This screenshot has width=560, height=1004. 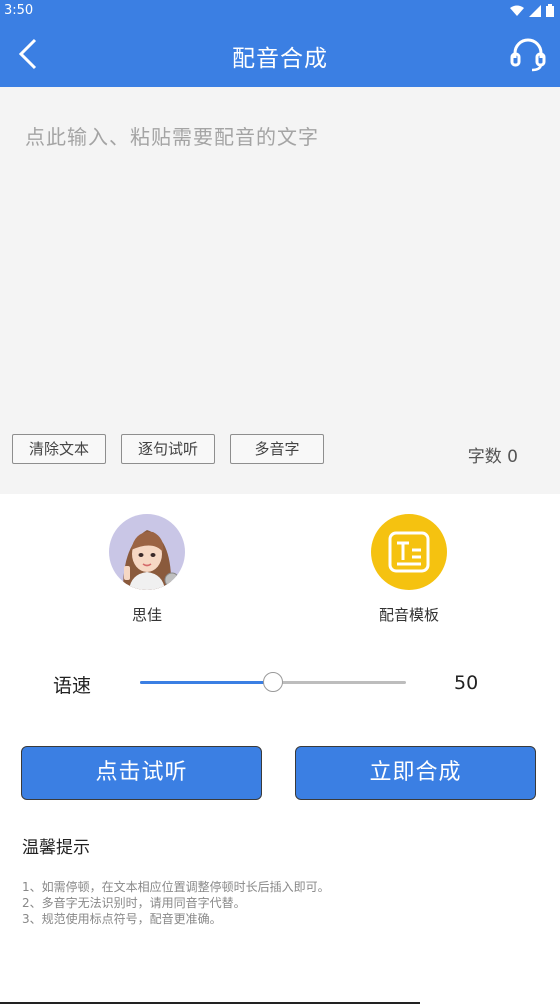 I want to click on status-time: 3:50, so click(x=19, y=10).